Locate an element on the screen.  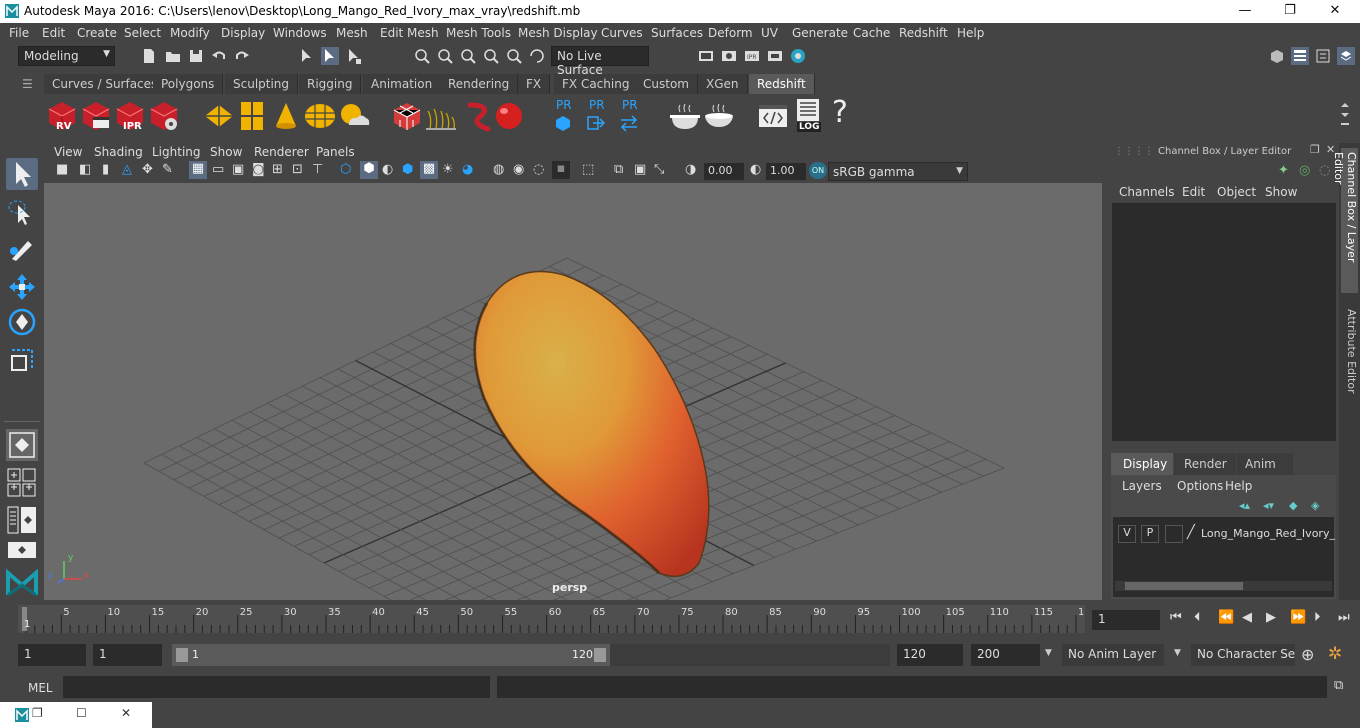
xray-joints-icon: ⧉ is located at coordinates (618, 169).